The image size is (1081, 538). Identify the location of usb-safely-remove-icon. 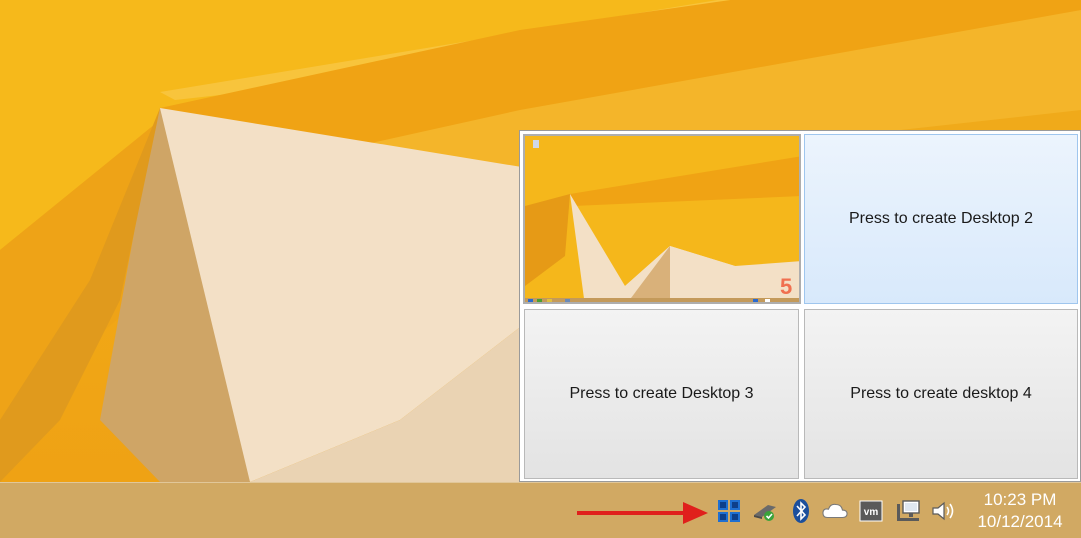
(765, 511).